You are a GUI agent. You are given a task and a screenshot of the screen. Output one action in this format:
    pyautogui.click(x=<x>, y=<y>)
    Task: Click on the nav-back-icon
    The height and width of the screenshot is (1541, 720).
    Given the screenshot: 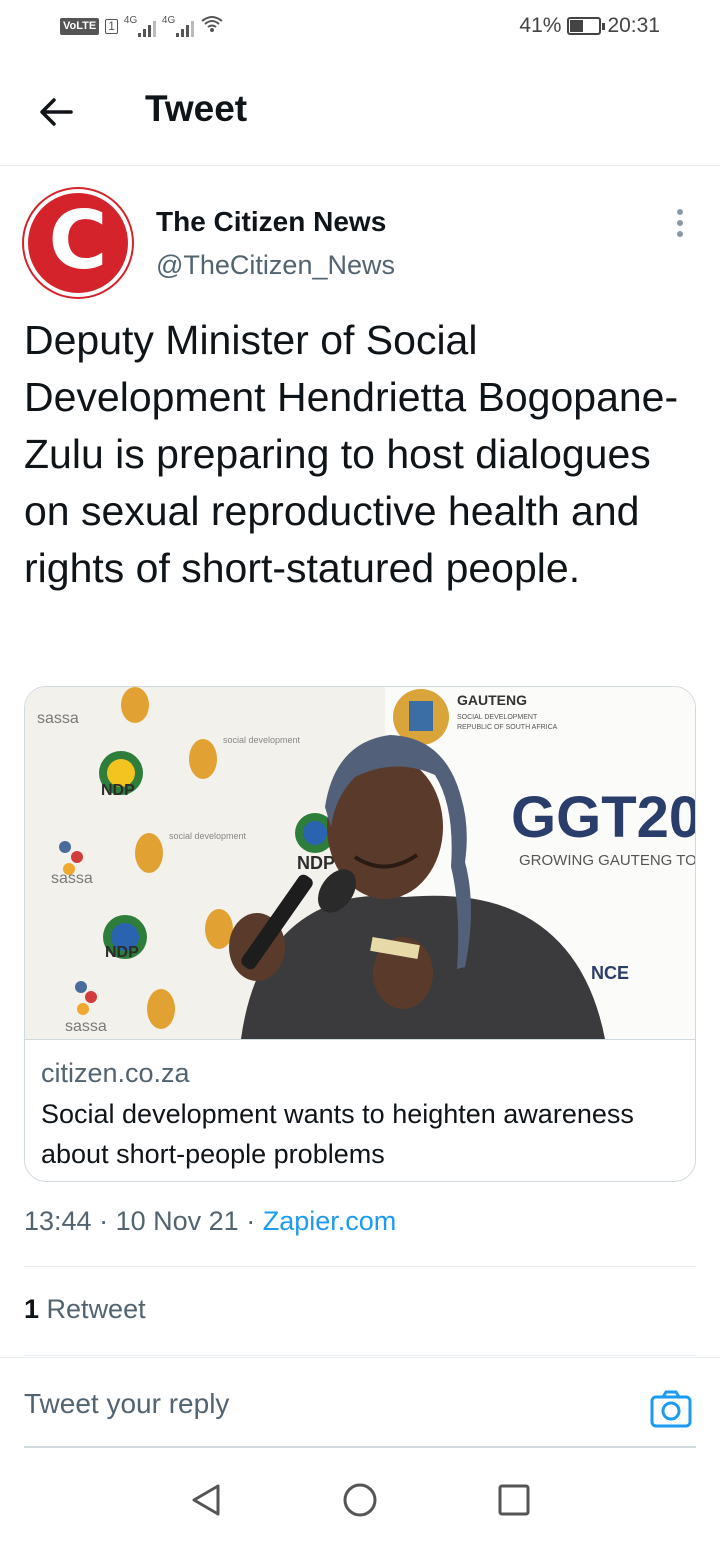 What is the action you would take?
    pyautogui.click(x=206, y=1500)
    